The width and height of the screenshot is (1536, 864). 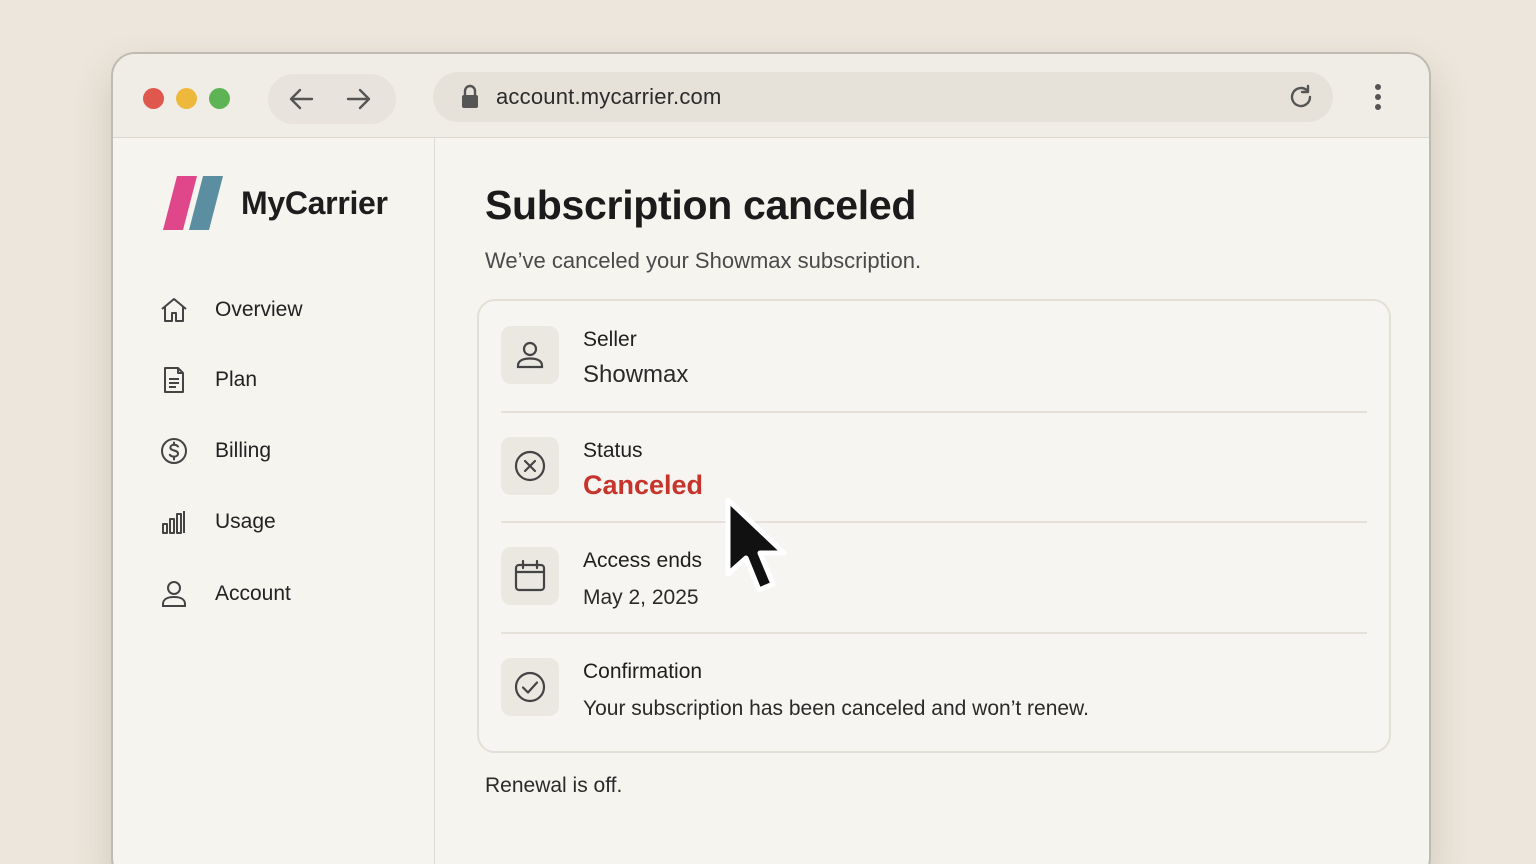 What do you see at coordinates (219, 98) in the screenshot?
I see `maximize-window-button` at bounding box center [219, 98].